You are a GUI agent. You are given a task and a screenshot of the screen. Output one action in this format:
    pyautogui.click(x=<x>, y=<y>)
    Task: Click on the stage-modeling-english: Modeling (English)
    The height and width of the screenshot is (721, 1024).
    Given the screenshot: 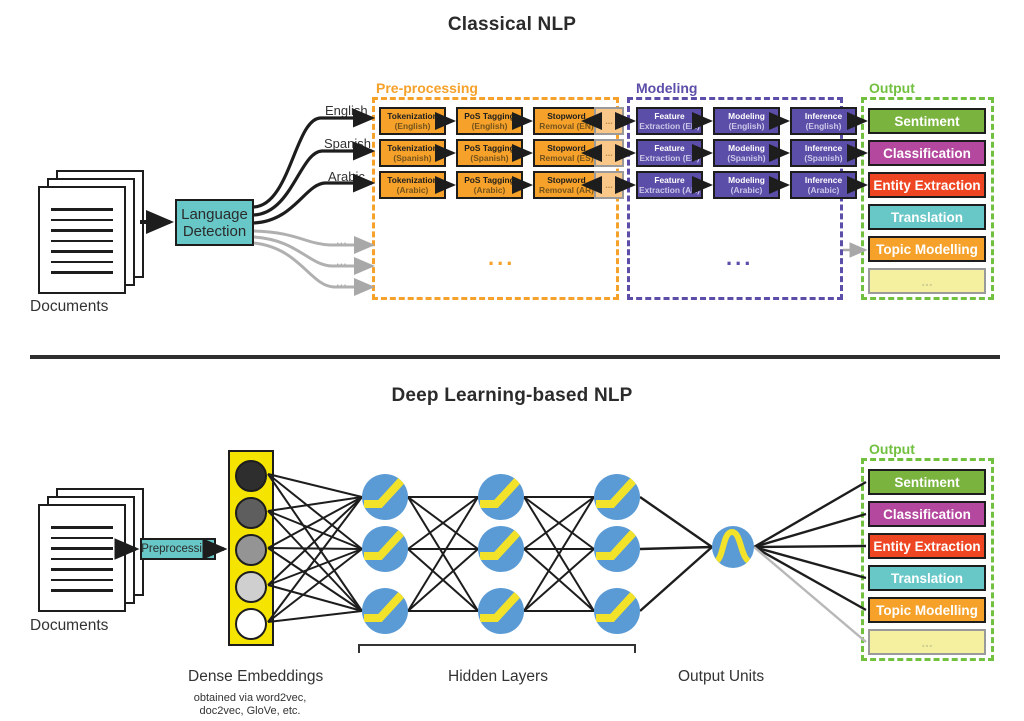 What is the action you would take?
    pyautogui.click(x=746, y=121)
    